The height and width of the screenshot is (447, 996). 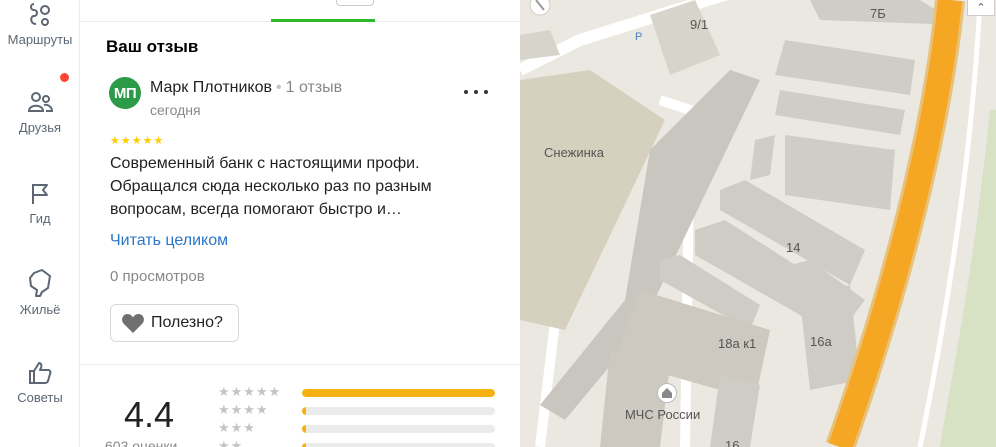 I want to click on map-label-mchs: МЧС России, so click(x=663, y=414).